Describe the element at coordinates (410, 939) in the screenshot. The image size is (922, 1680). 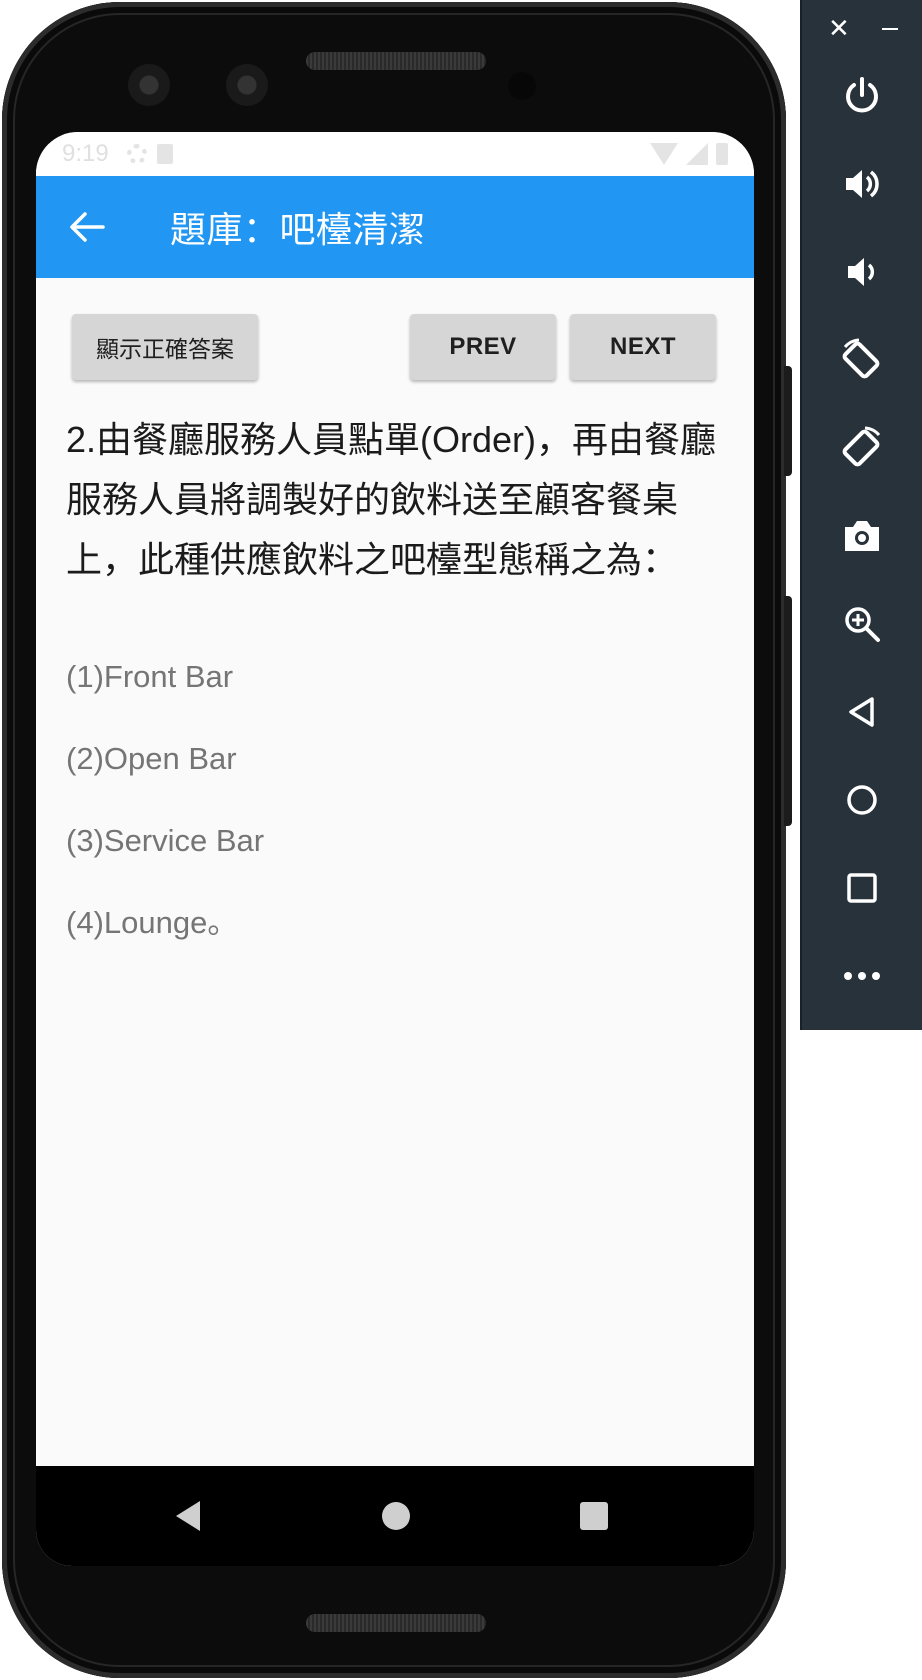
I see `option-4: (4)Lounge。` at that location.